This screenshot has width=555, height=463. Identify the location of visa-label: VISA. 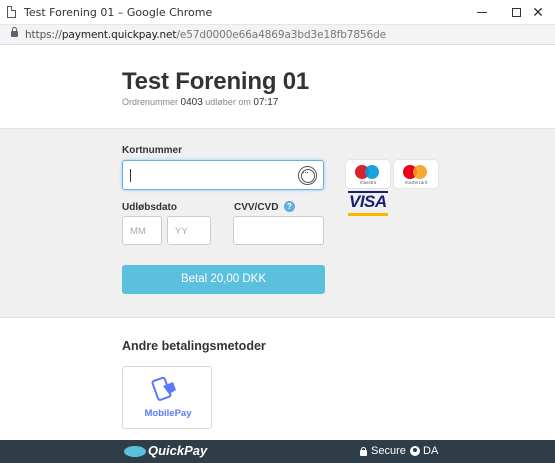
(368, 201).